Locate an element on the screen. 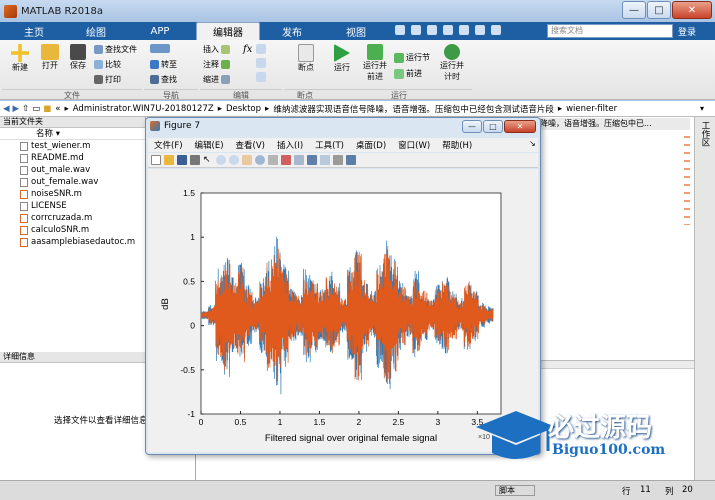 The height and width of the screenshot is (500, 715). run-section-icon is located at coordinates (399, 57).